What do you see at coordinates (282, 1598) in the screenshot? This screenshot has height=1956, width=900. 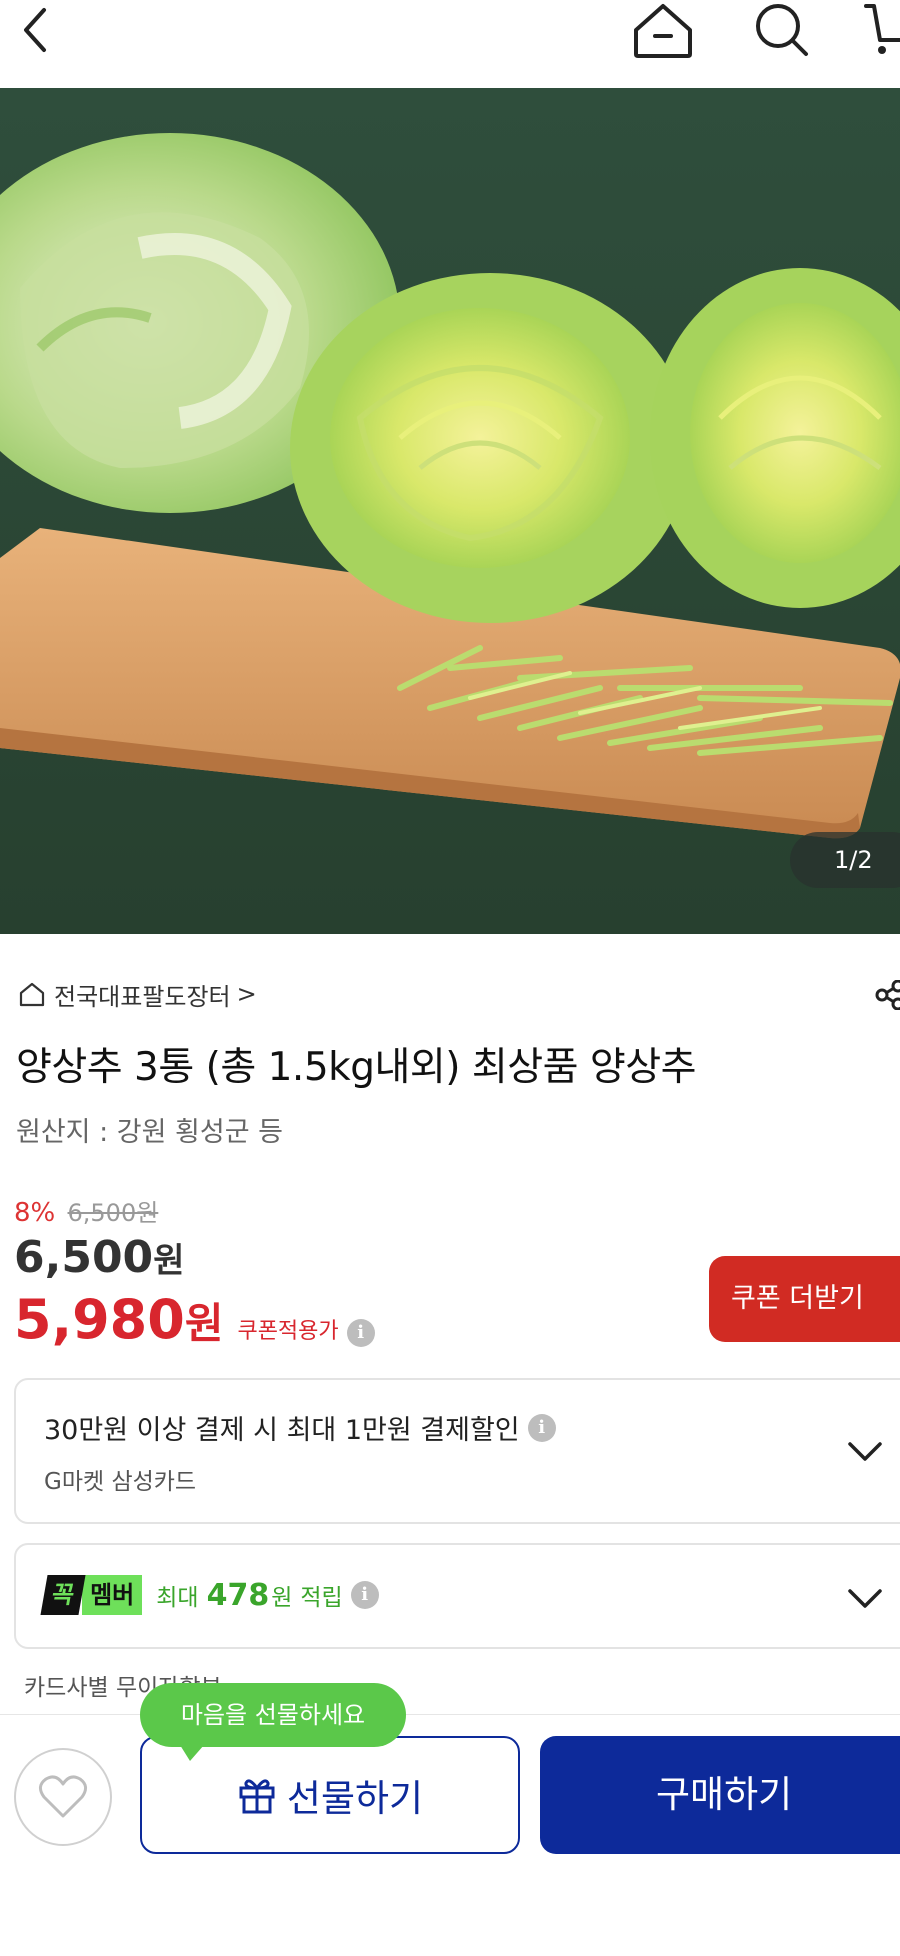 I see `membership-unit: 원` at bounding box center [282, 1598].